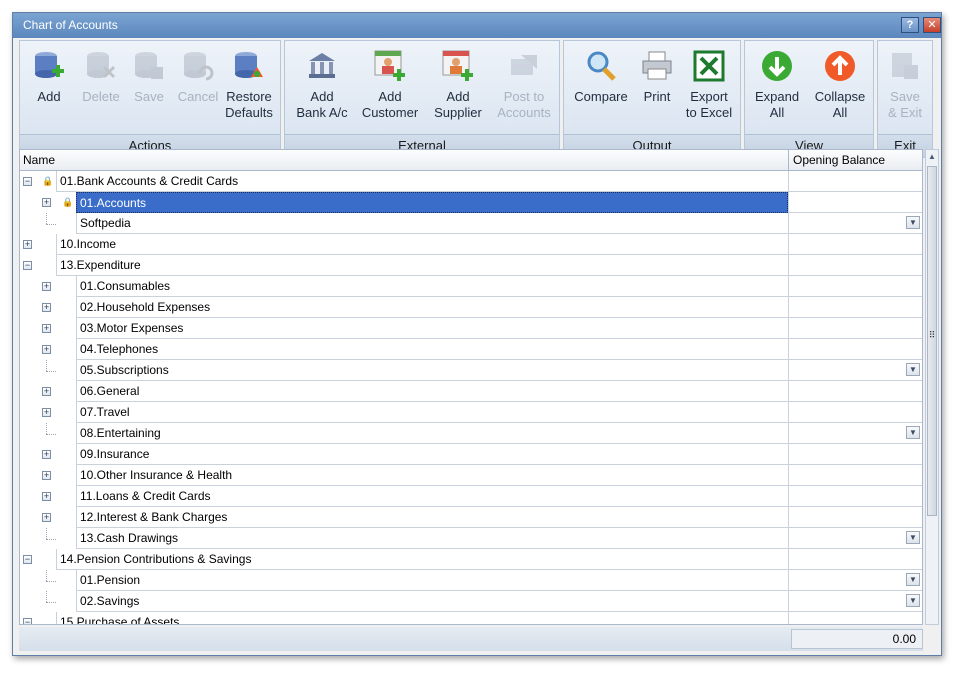 This screenshot has height=676, width=964. Describe the element at coordinates (432, 307) in the screenshot. I see `account-name: 02.Household Expenses` at that location.